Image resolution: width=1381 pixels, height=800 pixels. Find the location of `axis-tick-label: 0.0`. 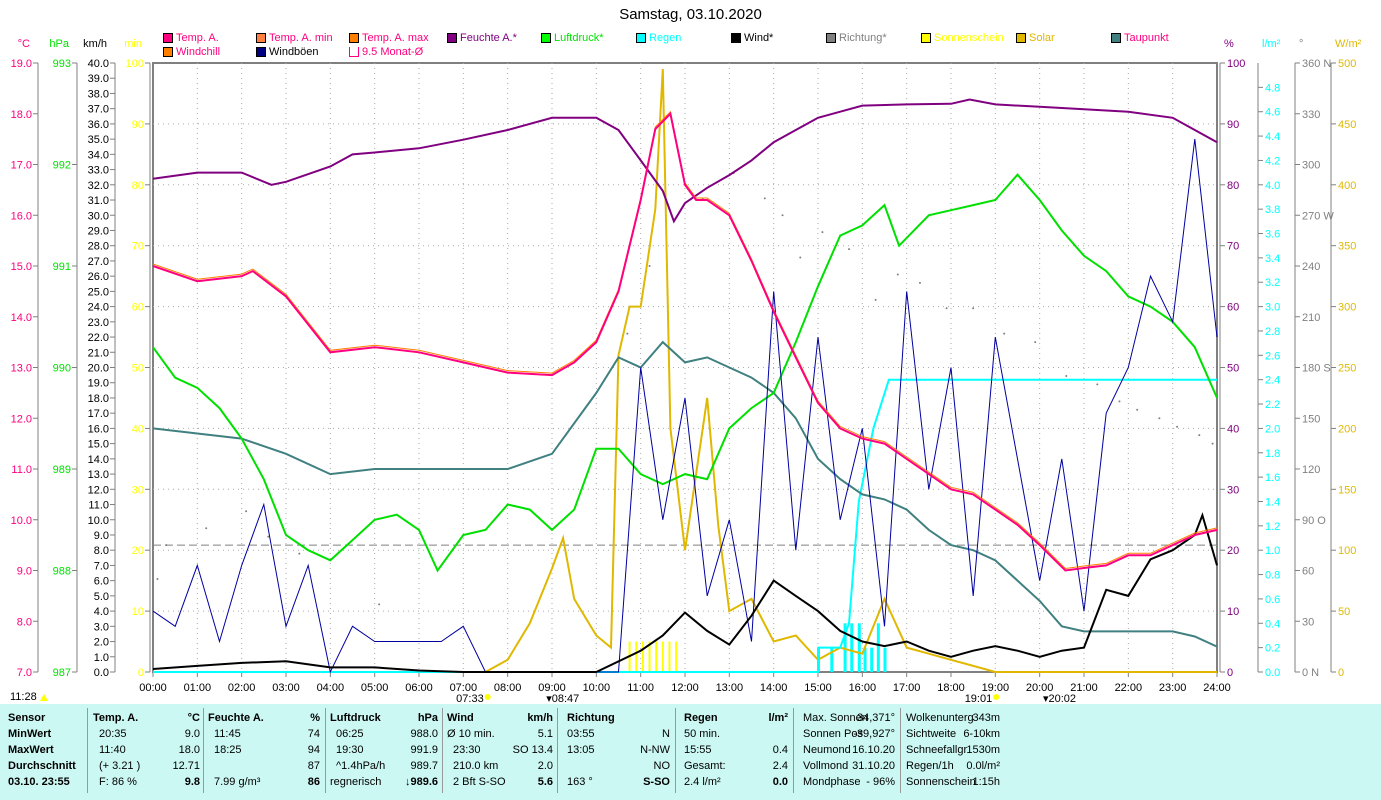

axis-tick-label: 0.0 is located at coordinates (1272, 673).